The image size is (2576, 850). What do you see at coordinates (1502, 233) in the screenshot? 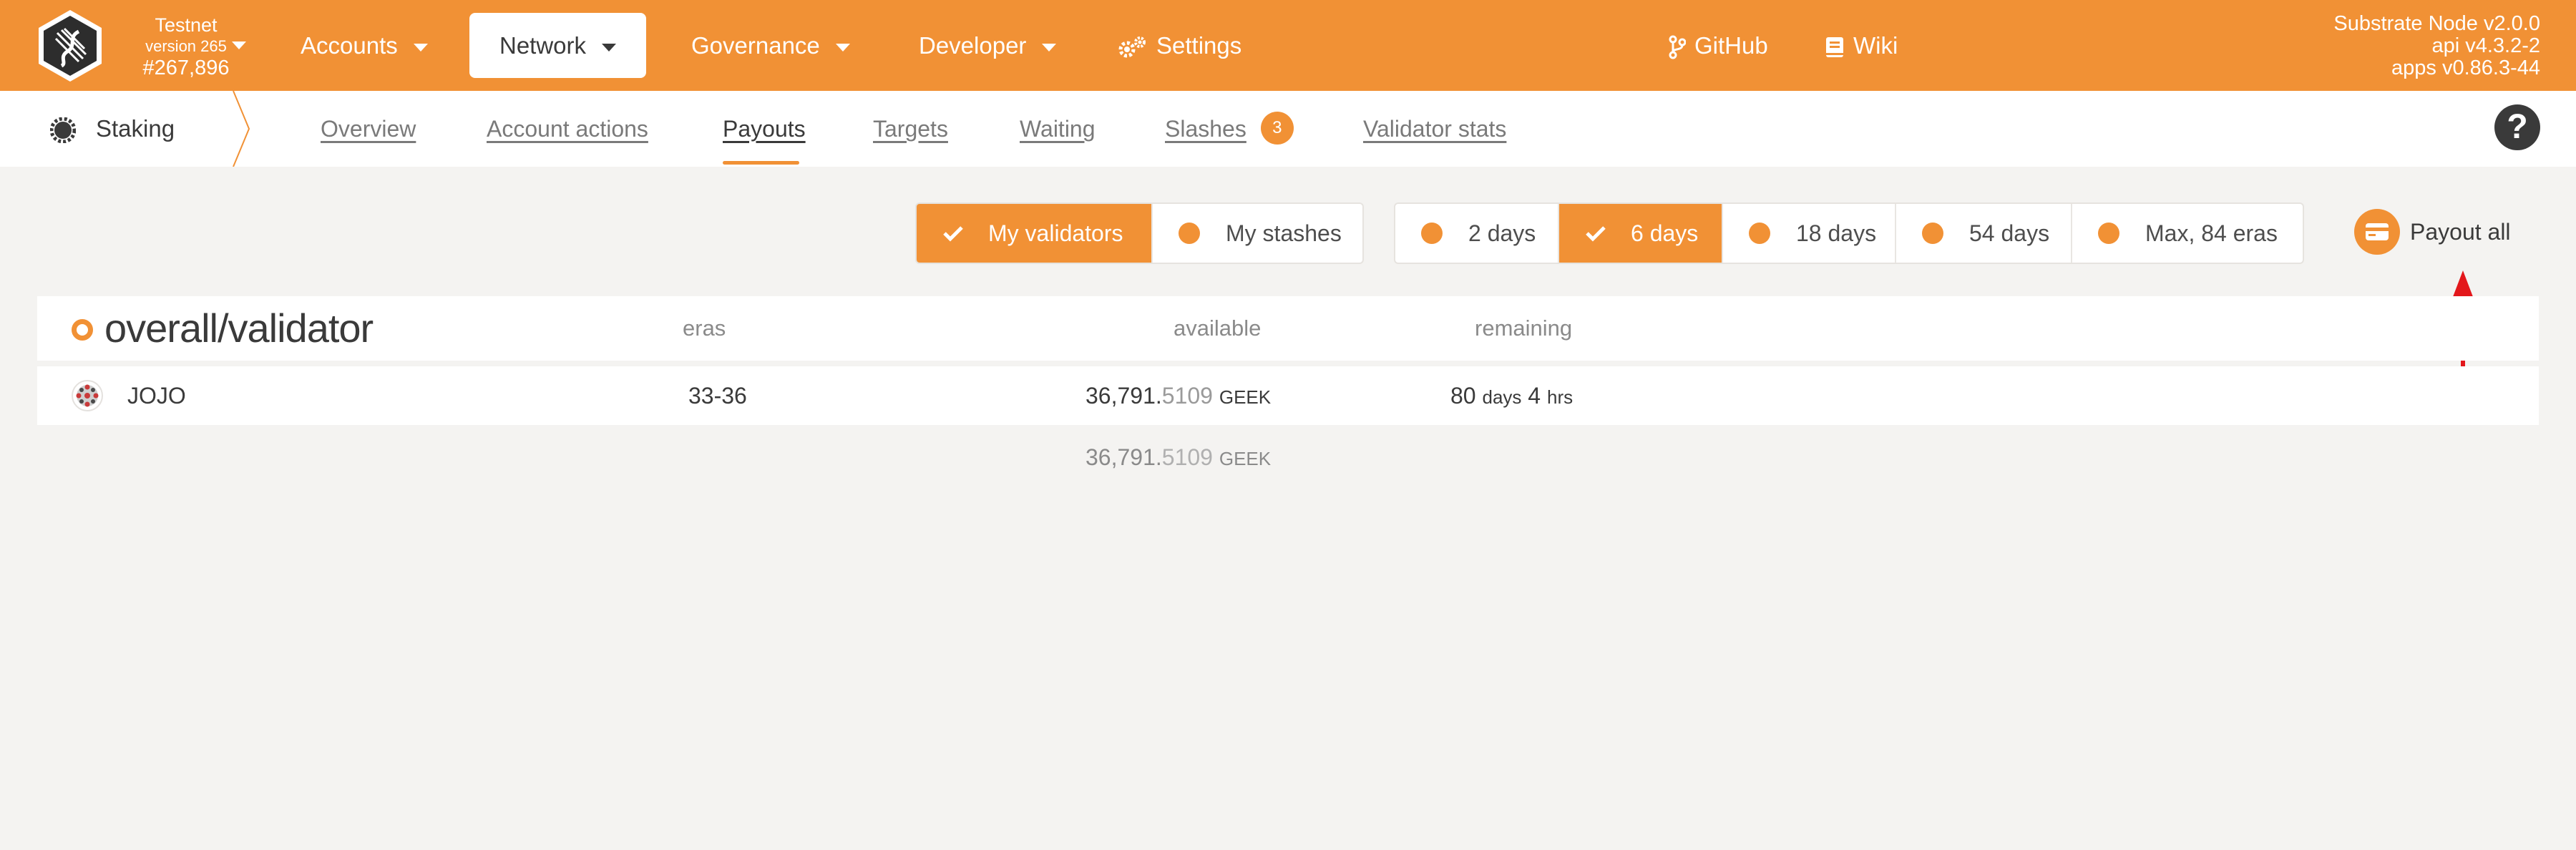
I see `period-2-days-label: 2 days` at bounding box center [1502, 233].